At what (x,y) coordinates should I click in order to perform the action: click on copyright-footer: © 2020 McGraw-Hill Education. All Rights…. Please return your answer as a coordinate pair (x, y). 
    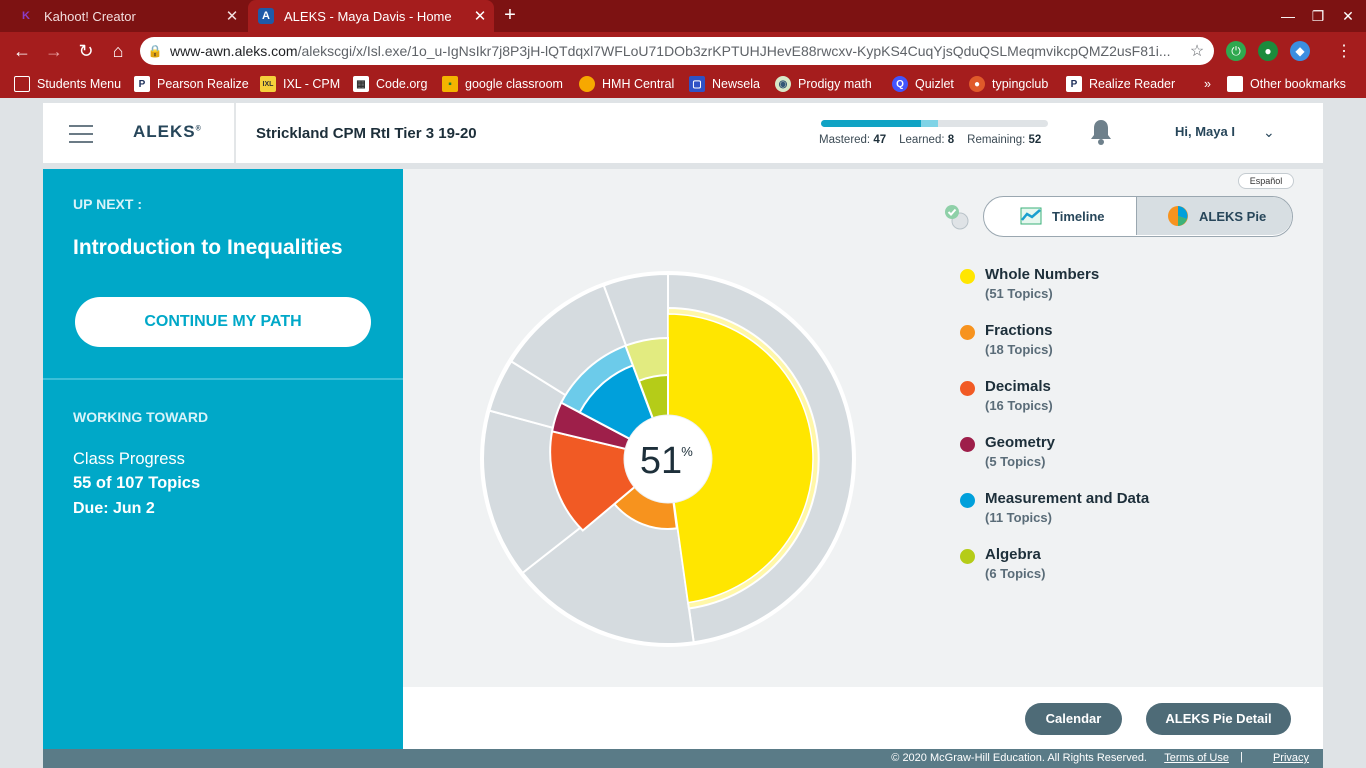
    Looking at the image, I should click on (683, 758).